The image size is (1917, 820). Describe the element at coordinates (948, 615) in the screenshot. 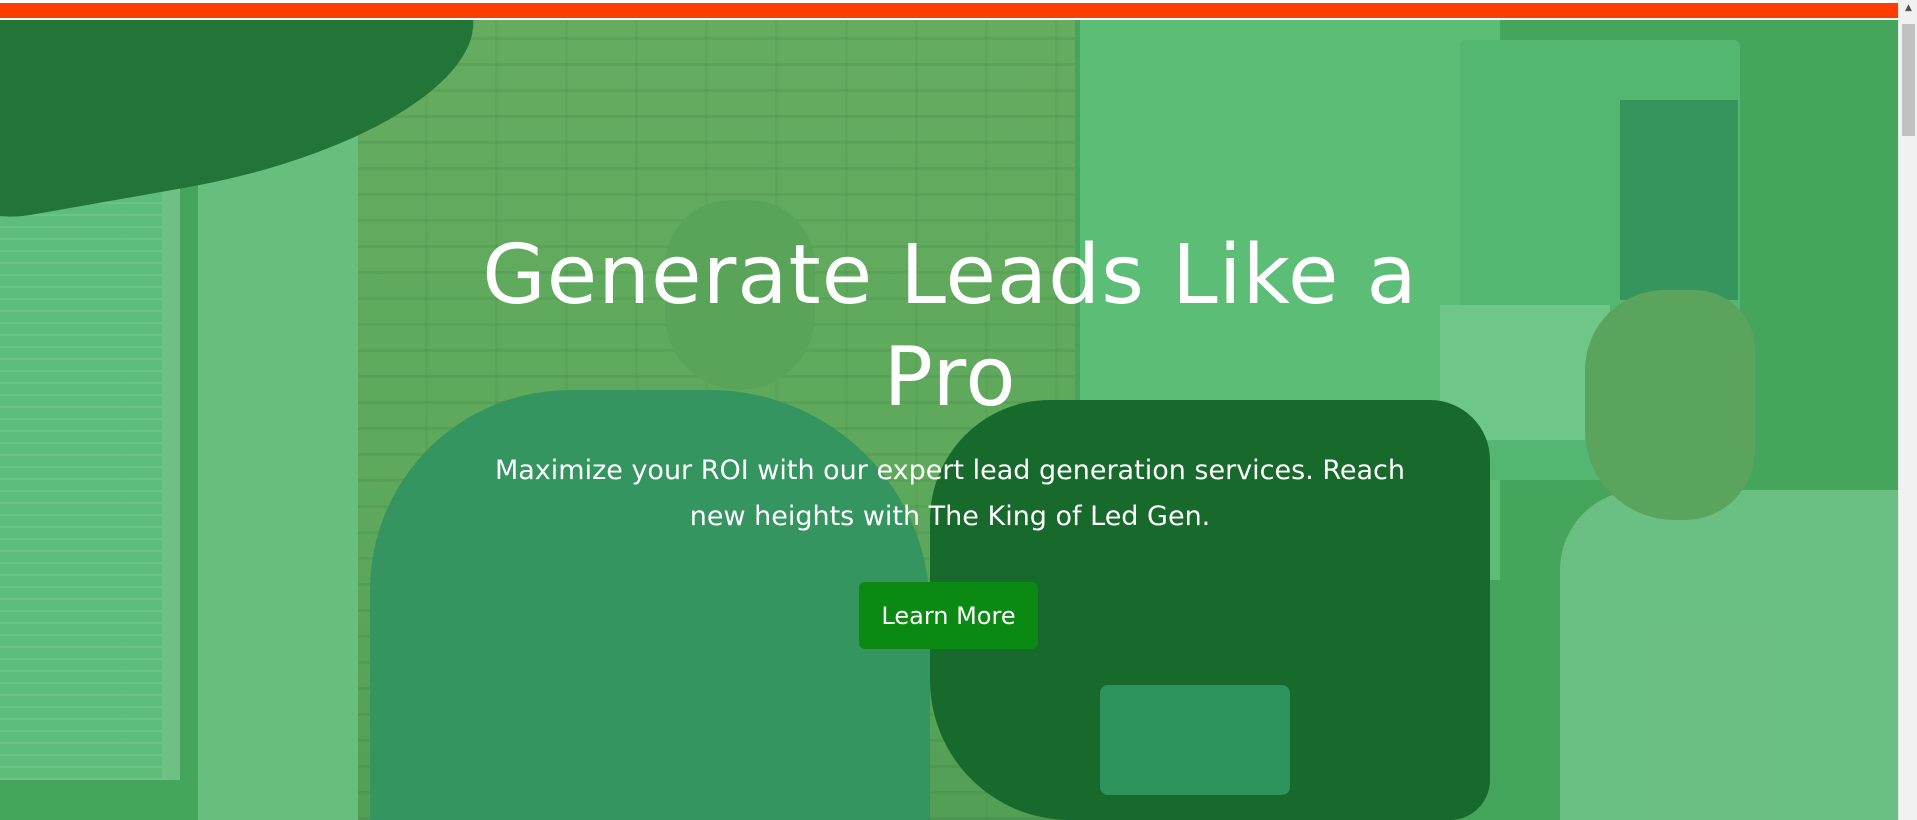

I see `learn-more-button: Learn More` at that location.